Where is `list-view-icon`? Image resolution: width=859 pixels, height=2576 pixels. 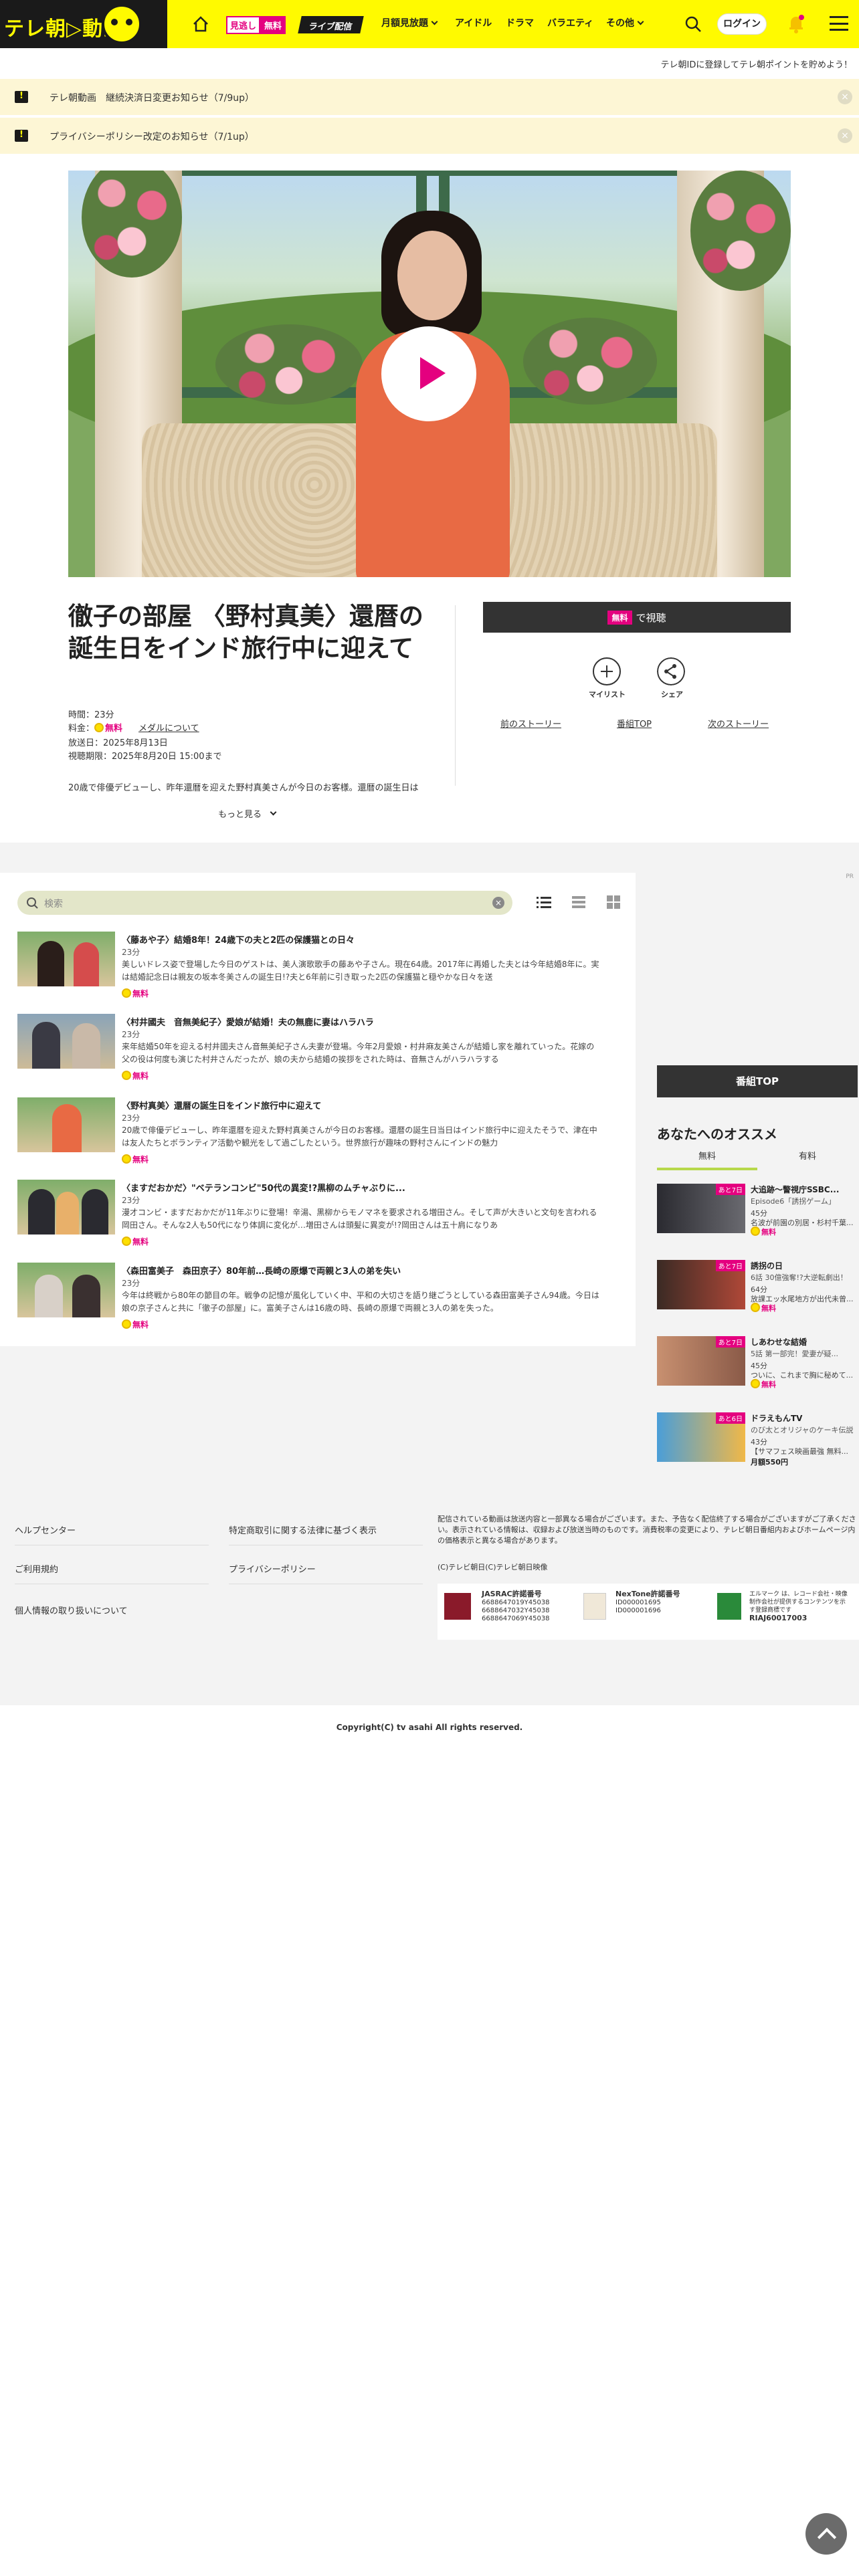
list-view-icon is located at coordinates (544, 902).